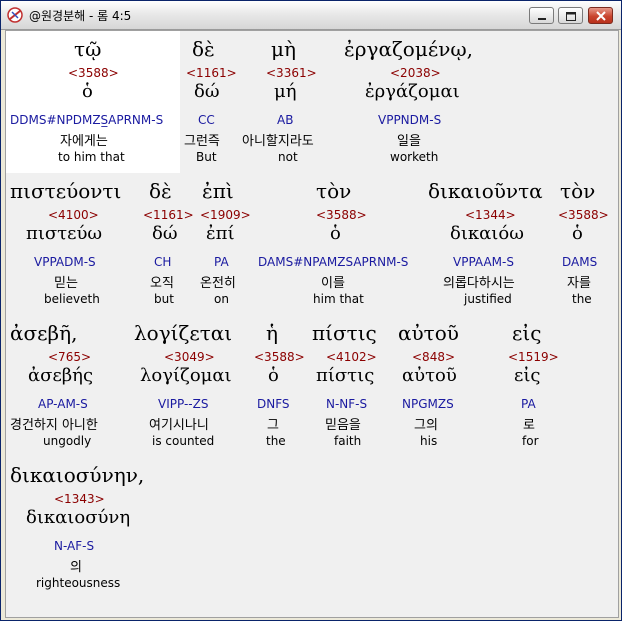 The height and width of the screenshot is (621, 622). What do you see at coordinates (541, 15) in the screenshot?
I see `minimize-button` at bounding box center [541, 15].